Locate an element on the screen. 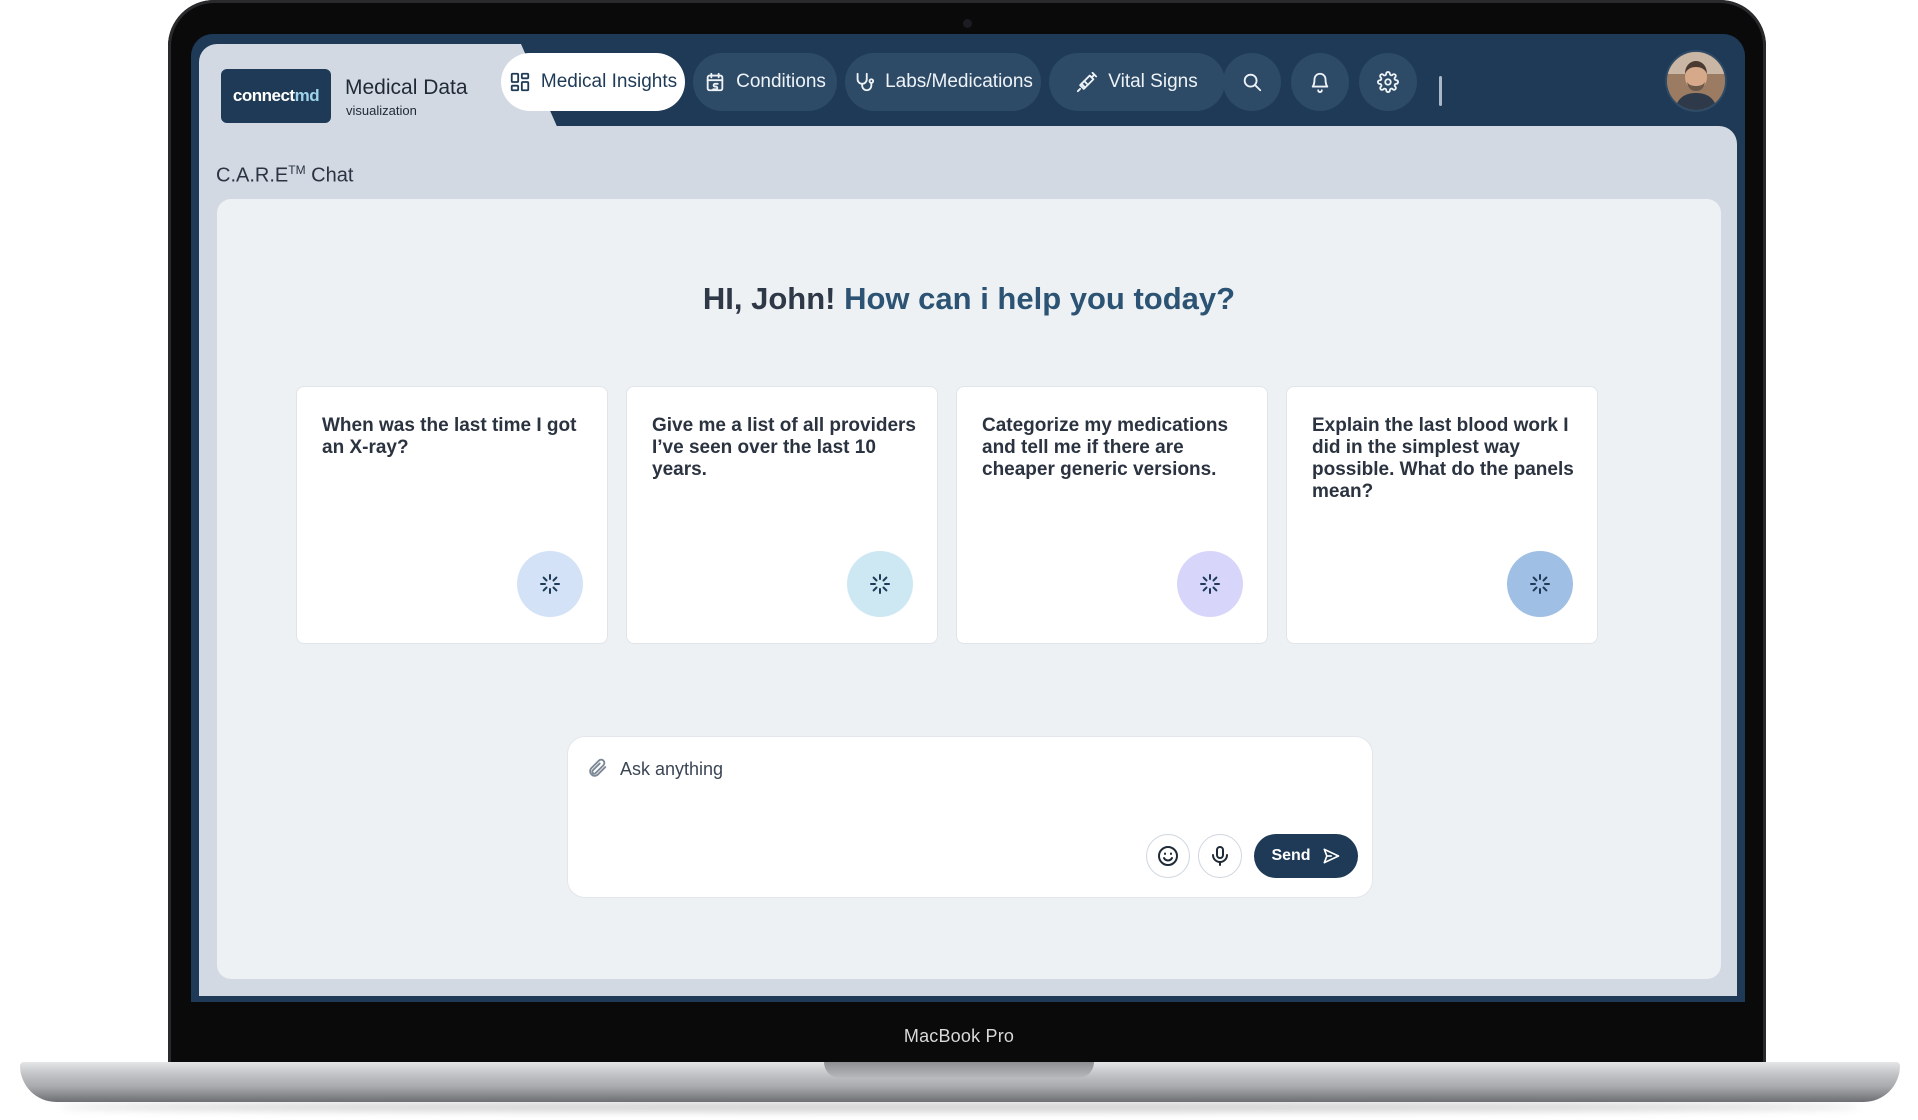 The height and width of the screenshot is (1120, 1918). logo-text: connect is located at coordinates (263, 95).